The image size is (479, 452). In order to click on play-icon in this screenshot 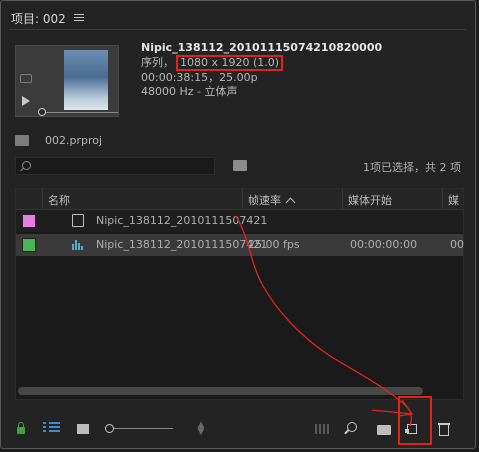, I will do `click(26, 101)`.